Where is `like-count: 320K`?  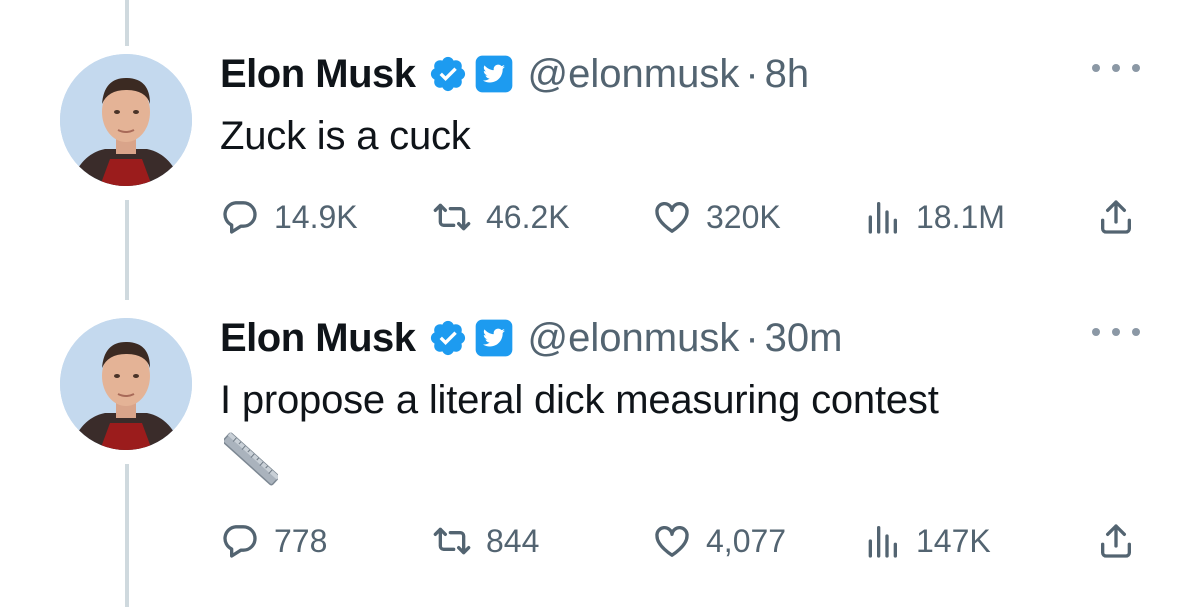
like-count: 320K is located at coordinates (743, 216).